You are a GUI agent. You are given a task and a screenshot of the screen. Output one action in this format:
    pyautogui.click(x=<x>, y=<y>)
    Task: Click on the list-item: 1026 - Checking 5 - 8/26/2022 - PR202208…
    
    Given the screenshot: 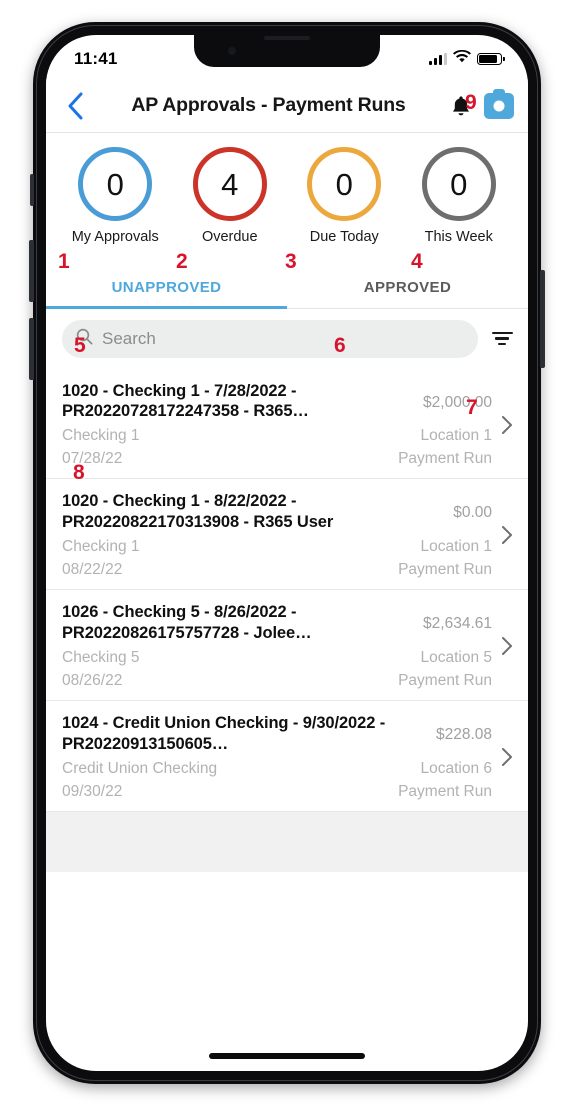 What is the action you would take?
    pyautogui.click(x=287, y=646)
    